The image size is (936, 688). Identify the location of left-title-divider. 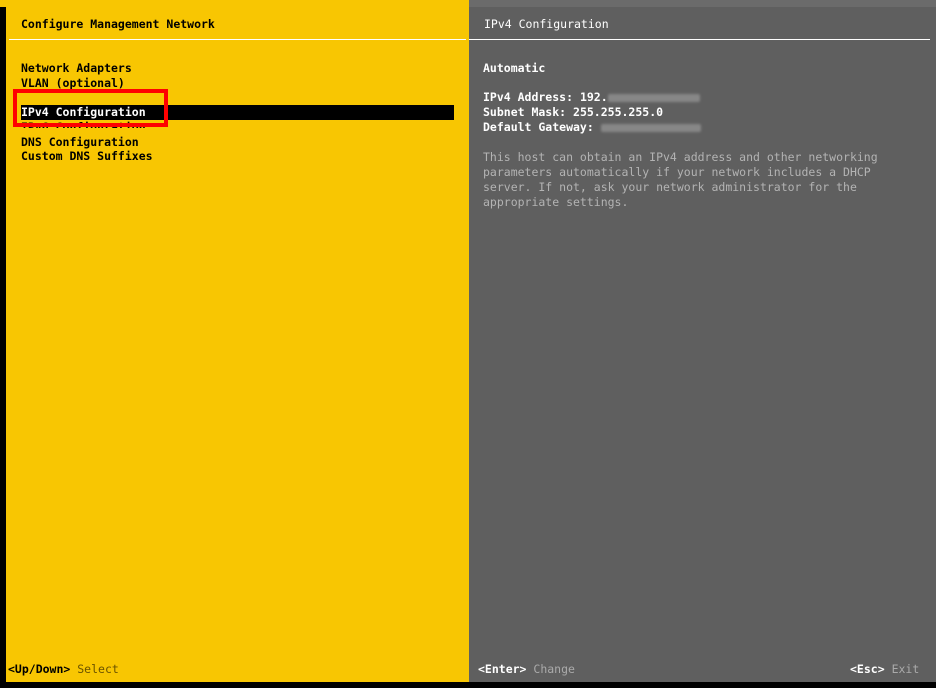
(237, 39).